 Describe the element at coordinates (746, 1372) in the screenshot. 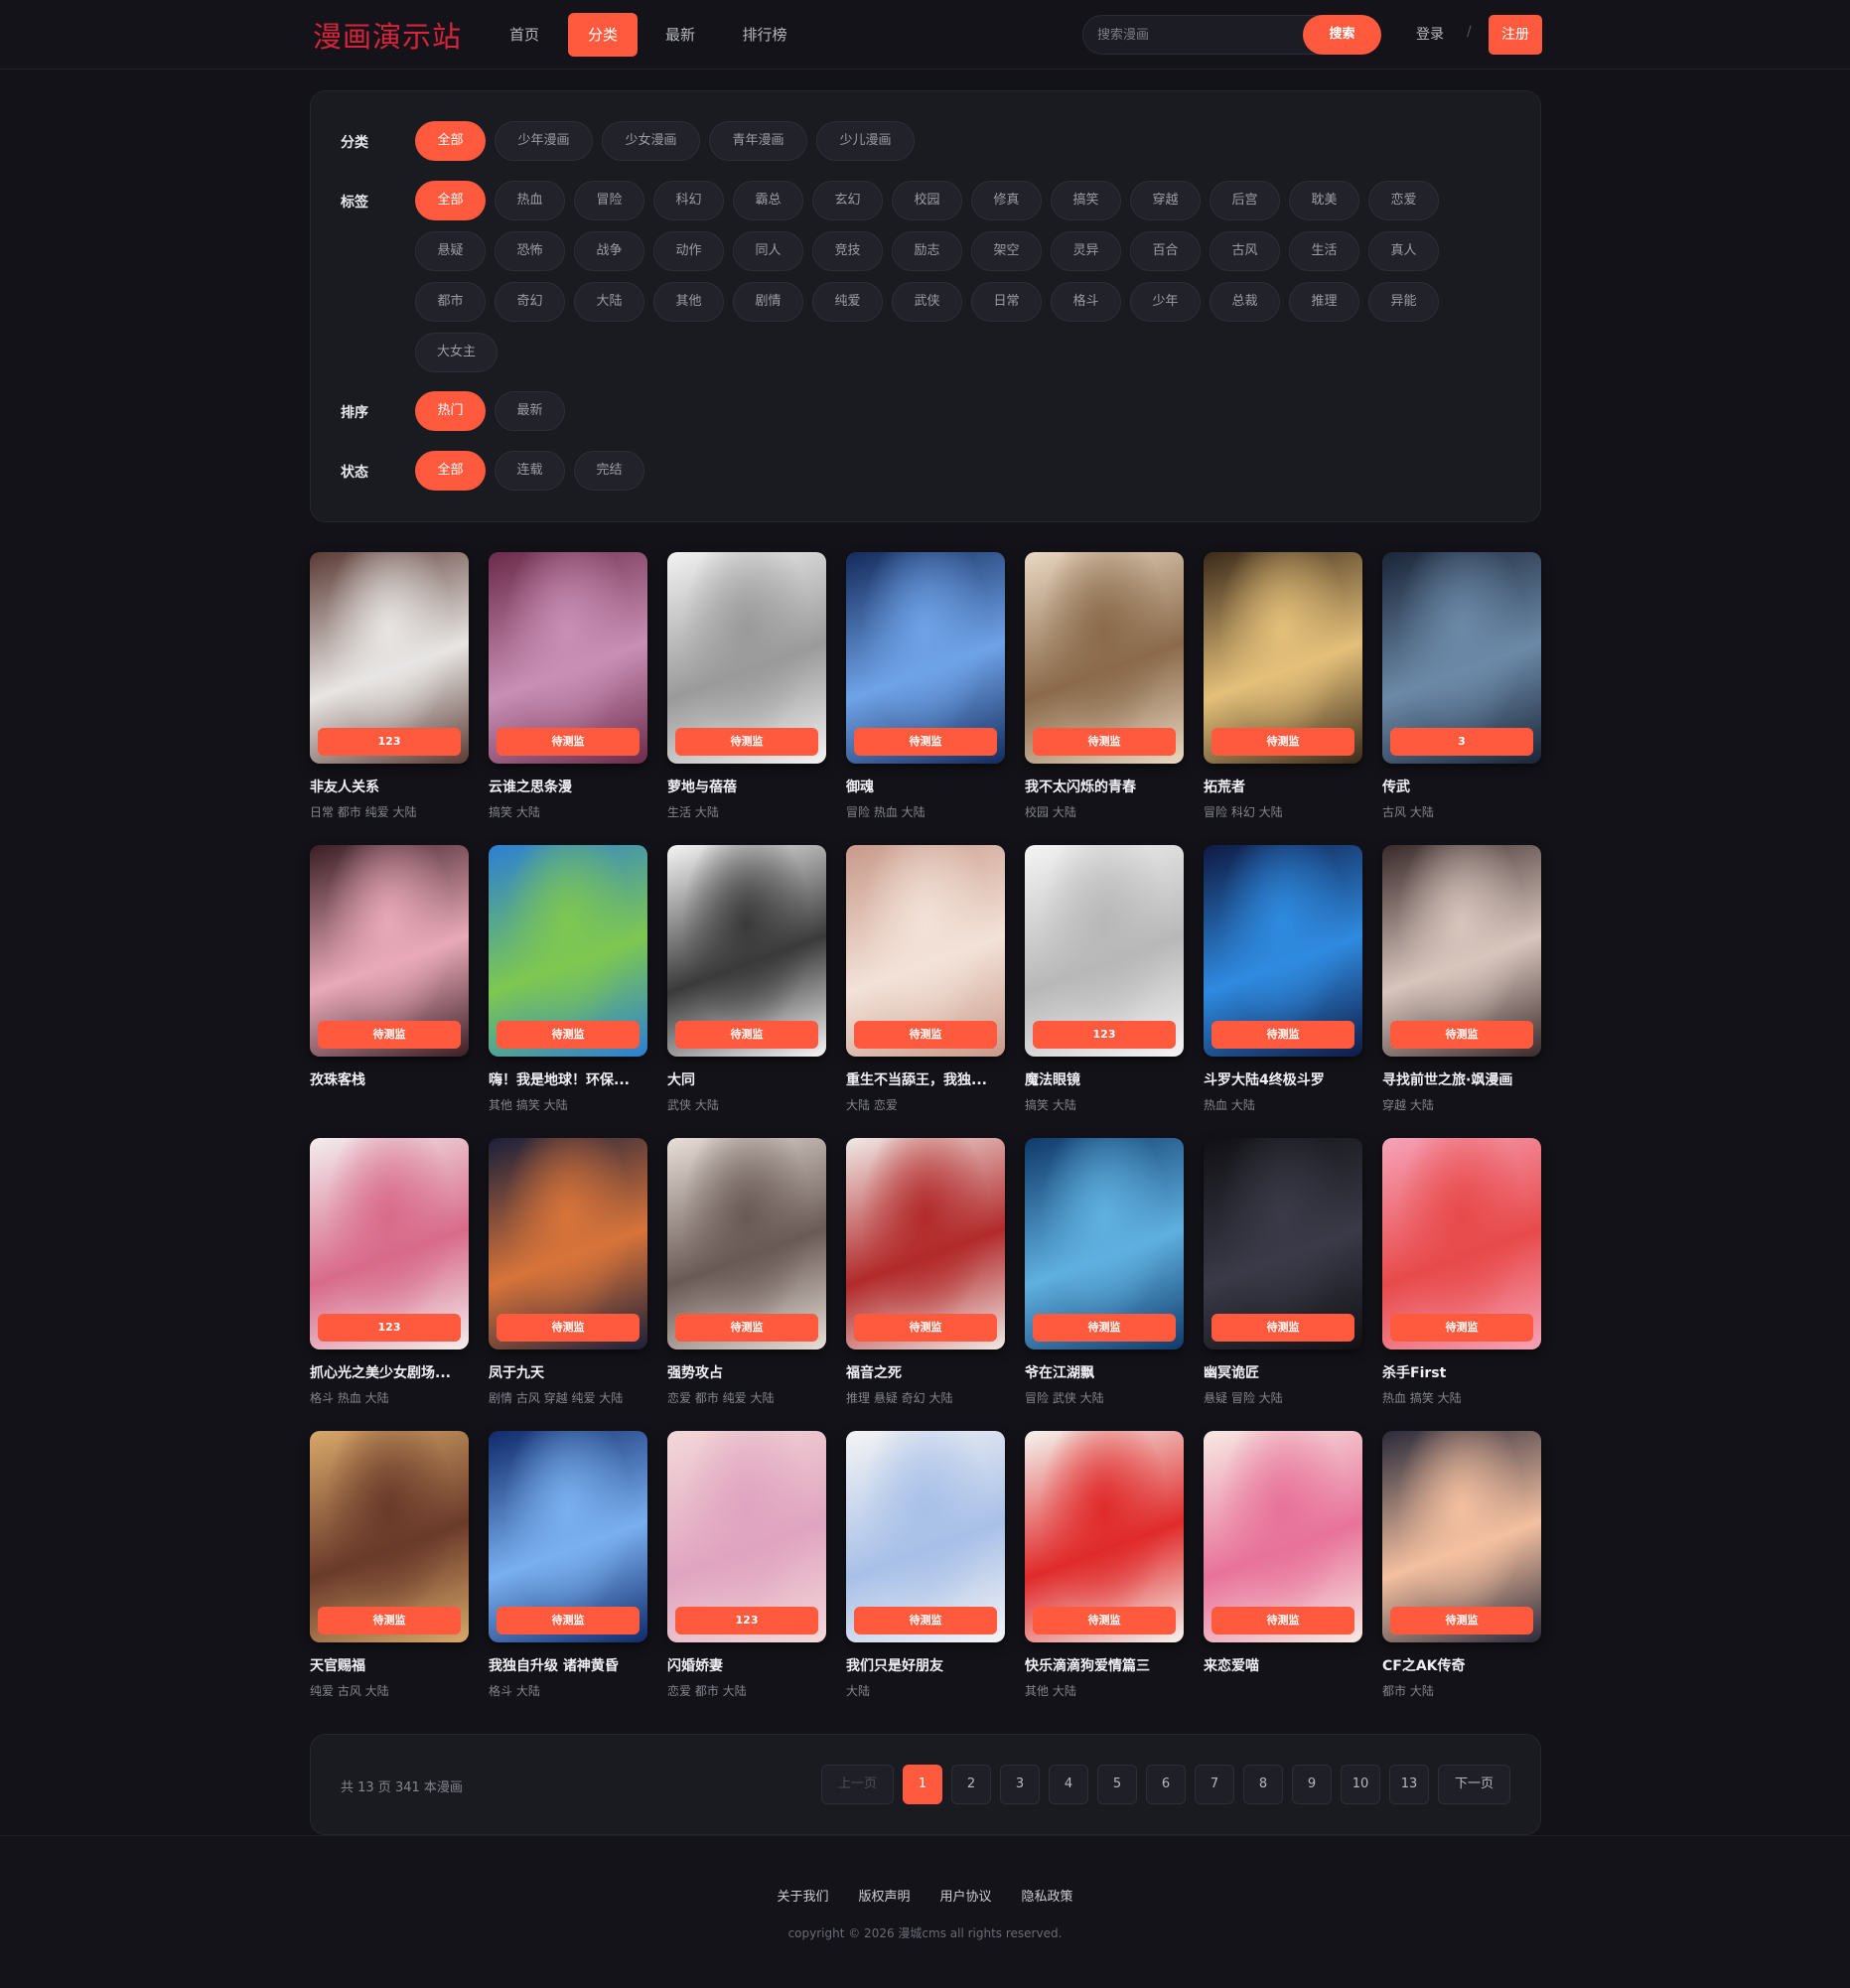

I see `comic-title: 强势攻占` at that location.